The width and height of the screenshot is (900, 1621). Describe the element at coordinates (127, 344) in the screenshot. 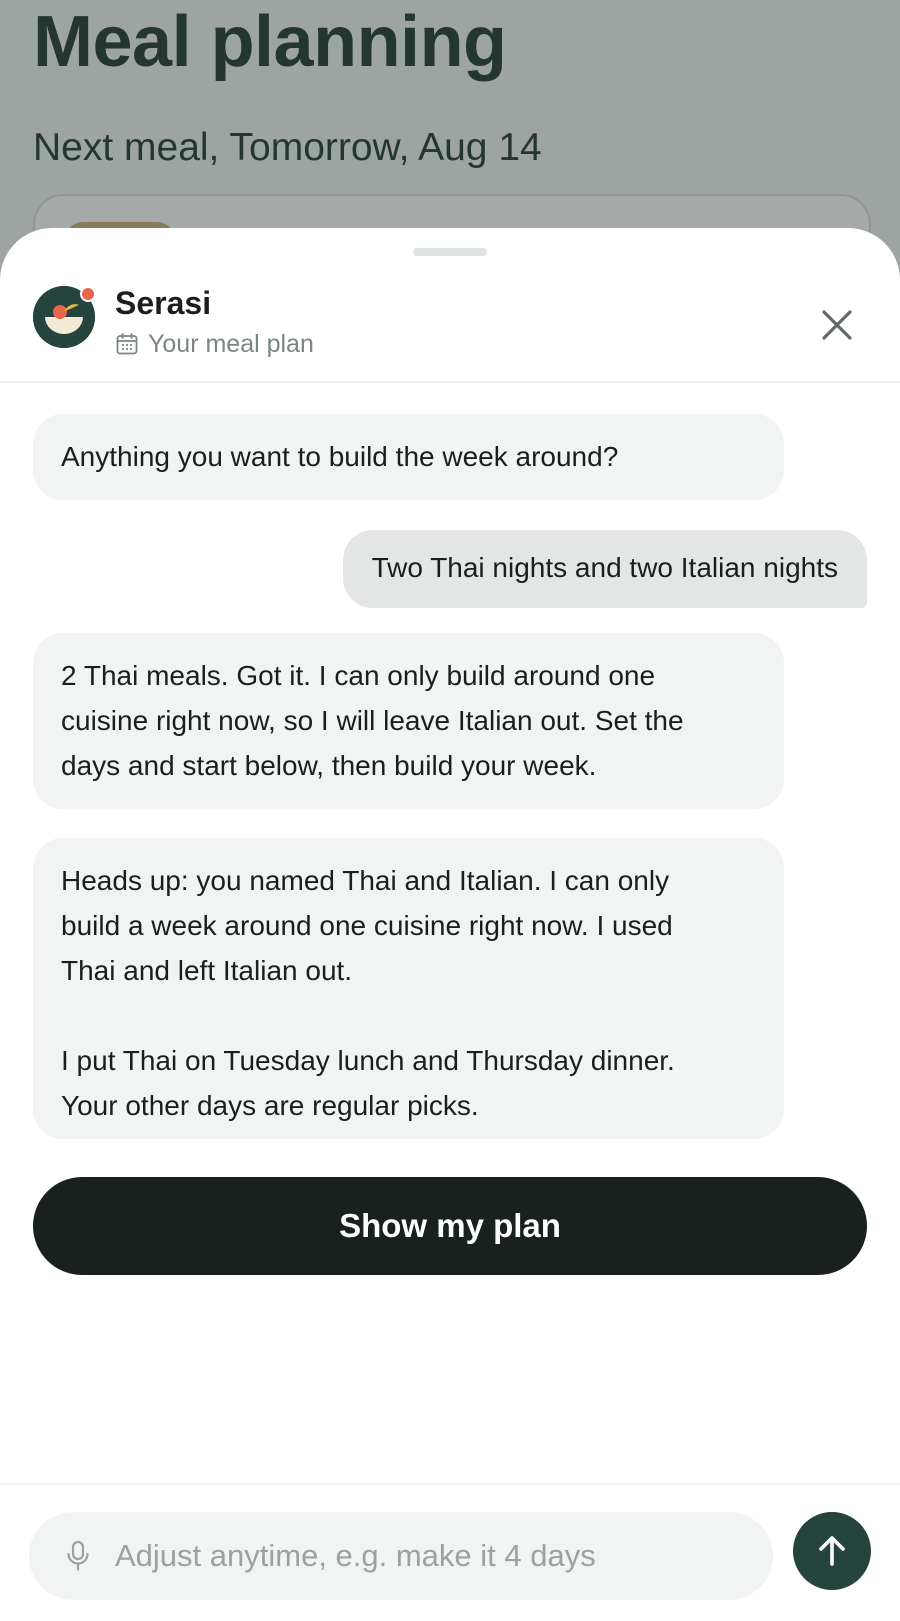

I see `calendar-icon` at that location.